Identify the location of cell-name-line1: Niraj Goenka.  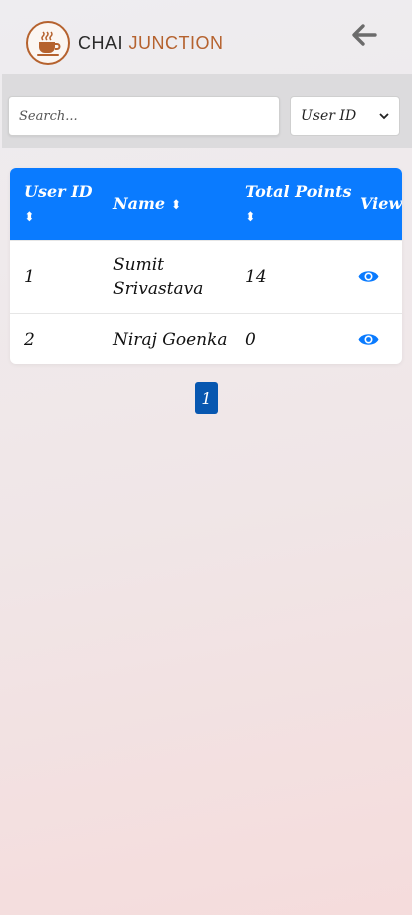
(170, 340).